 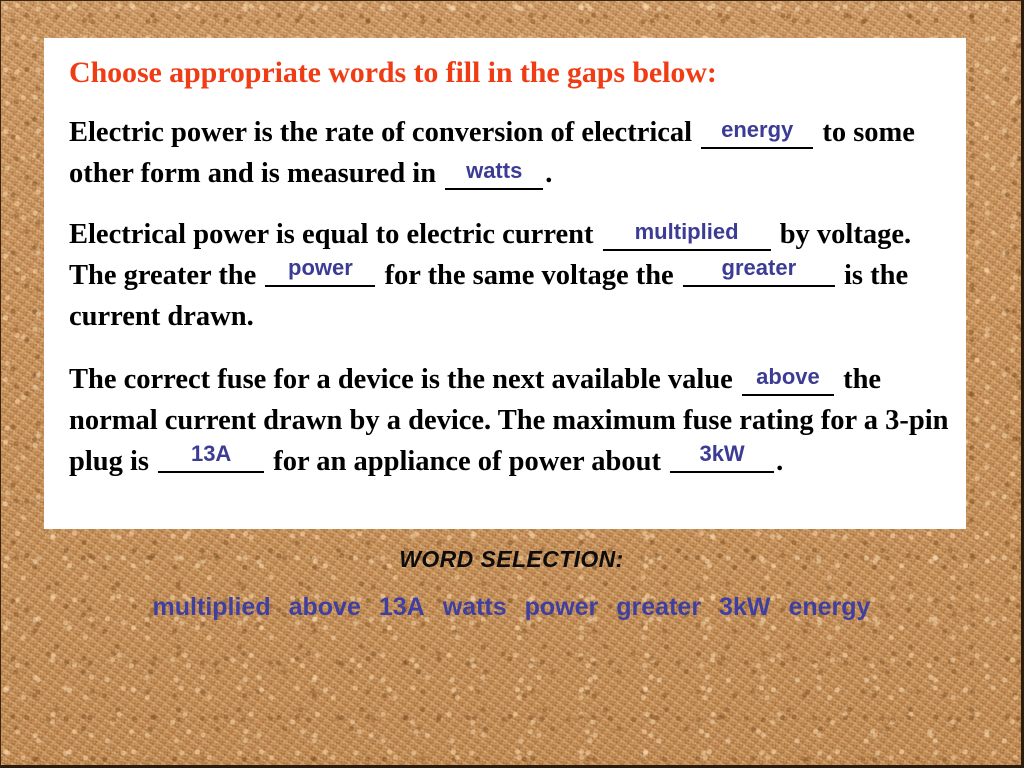 I want to click on gap-above-rule, so click(x=787, y=395).